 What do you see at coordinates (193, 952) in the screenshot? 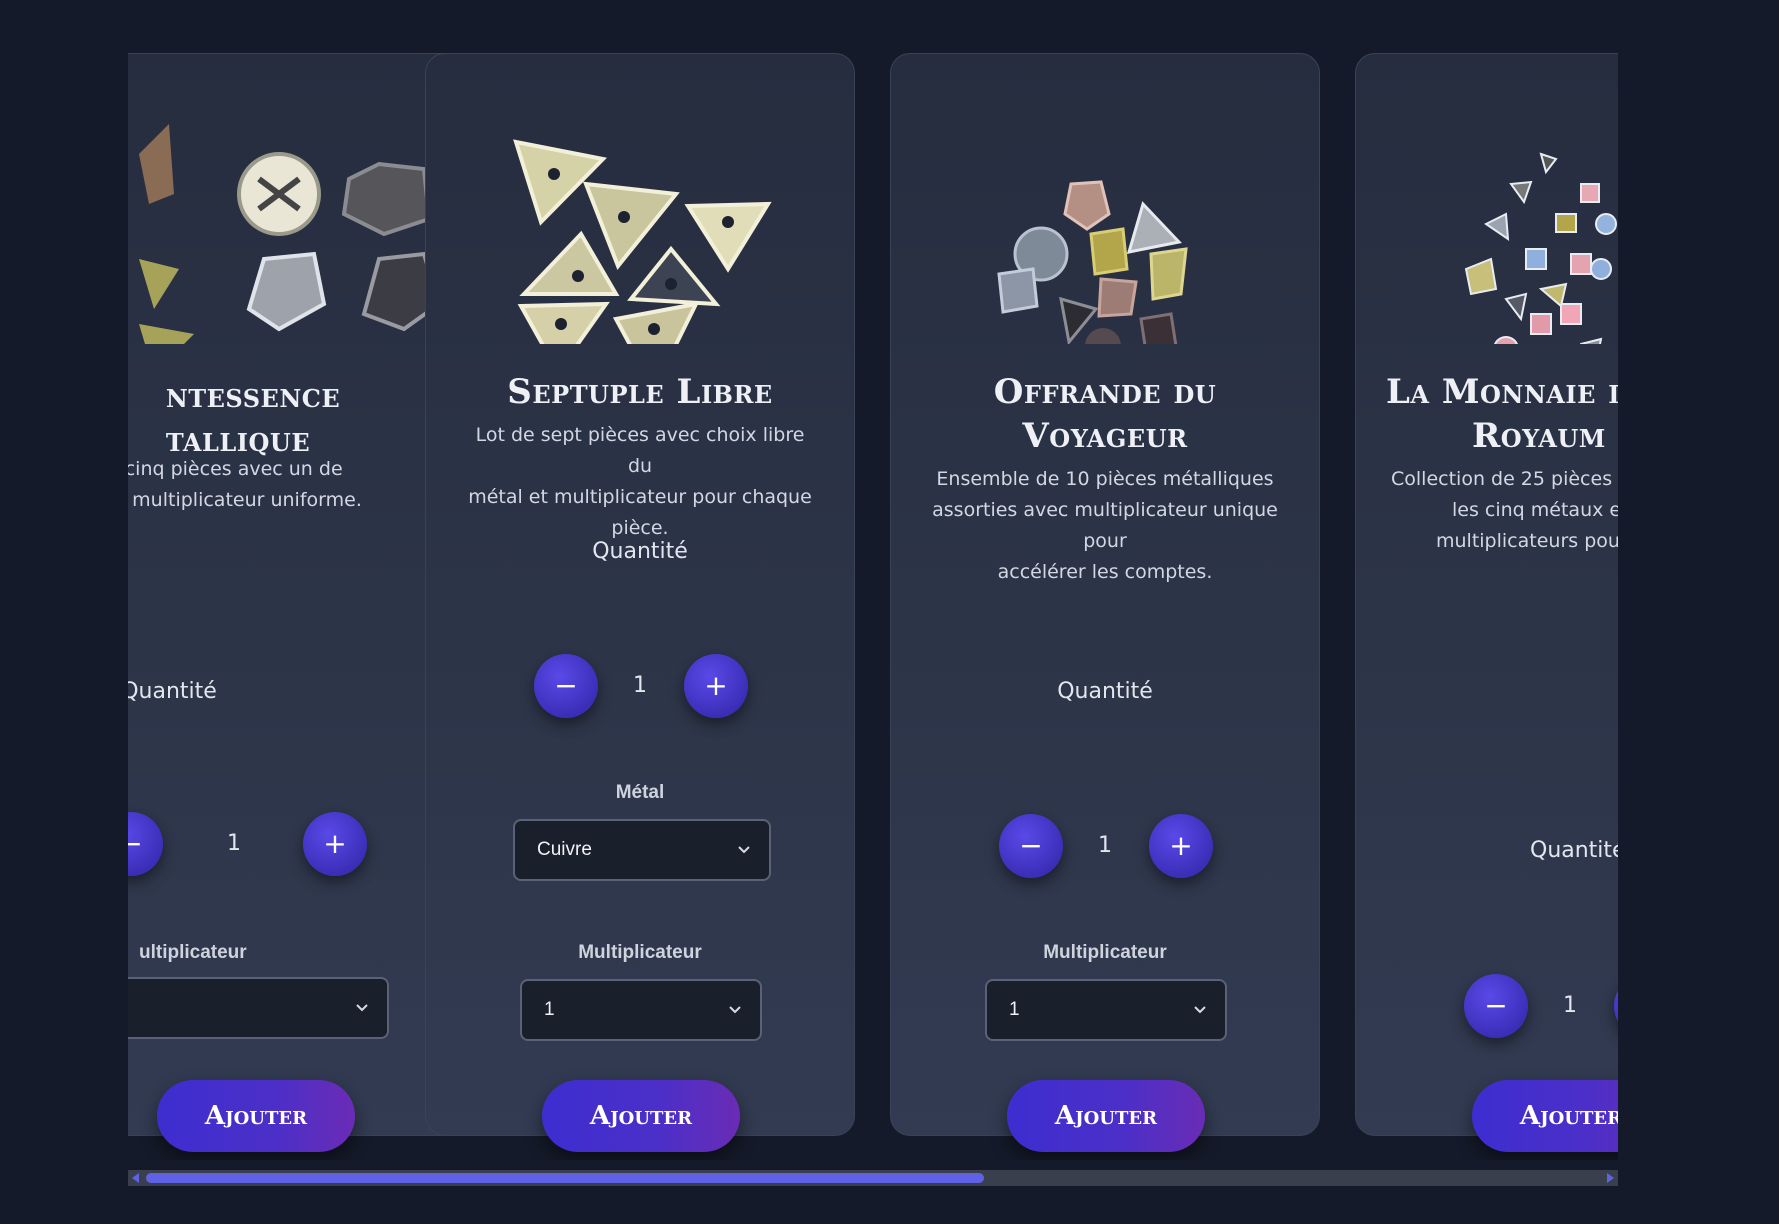
I see `multiplier-label: ultiplicateur` at bounding box center [193, 952].